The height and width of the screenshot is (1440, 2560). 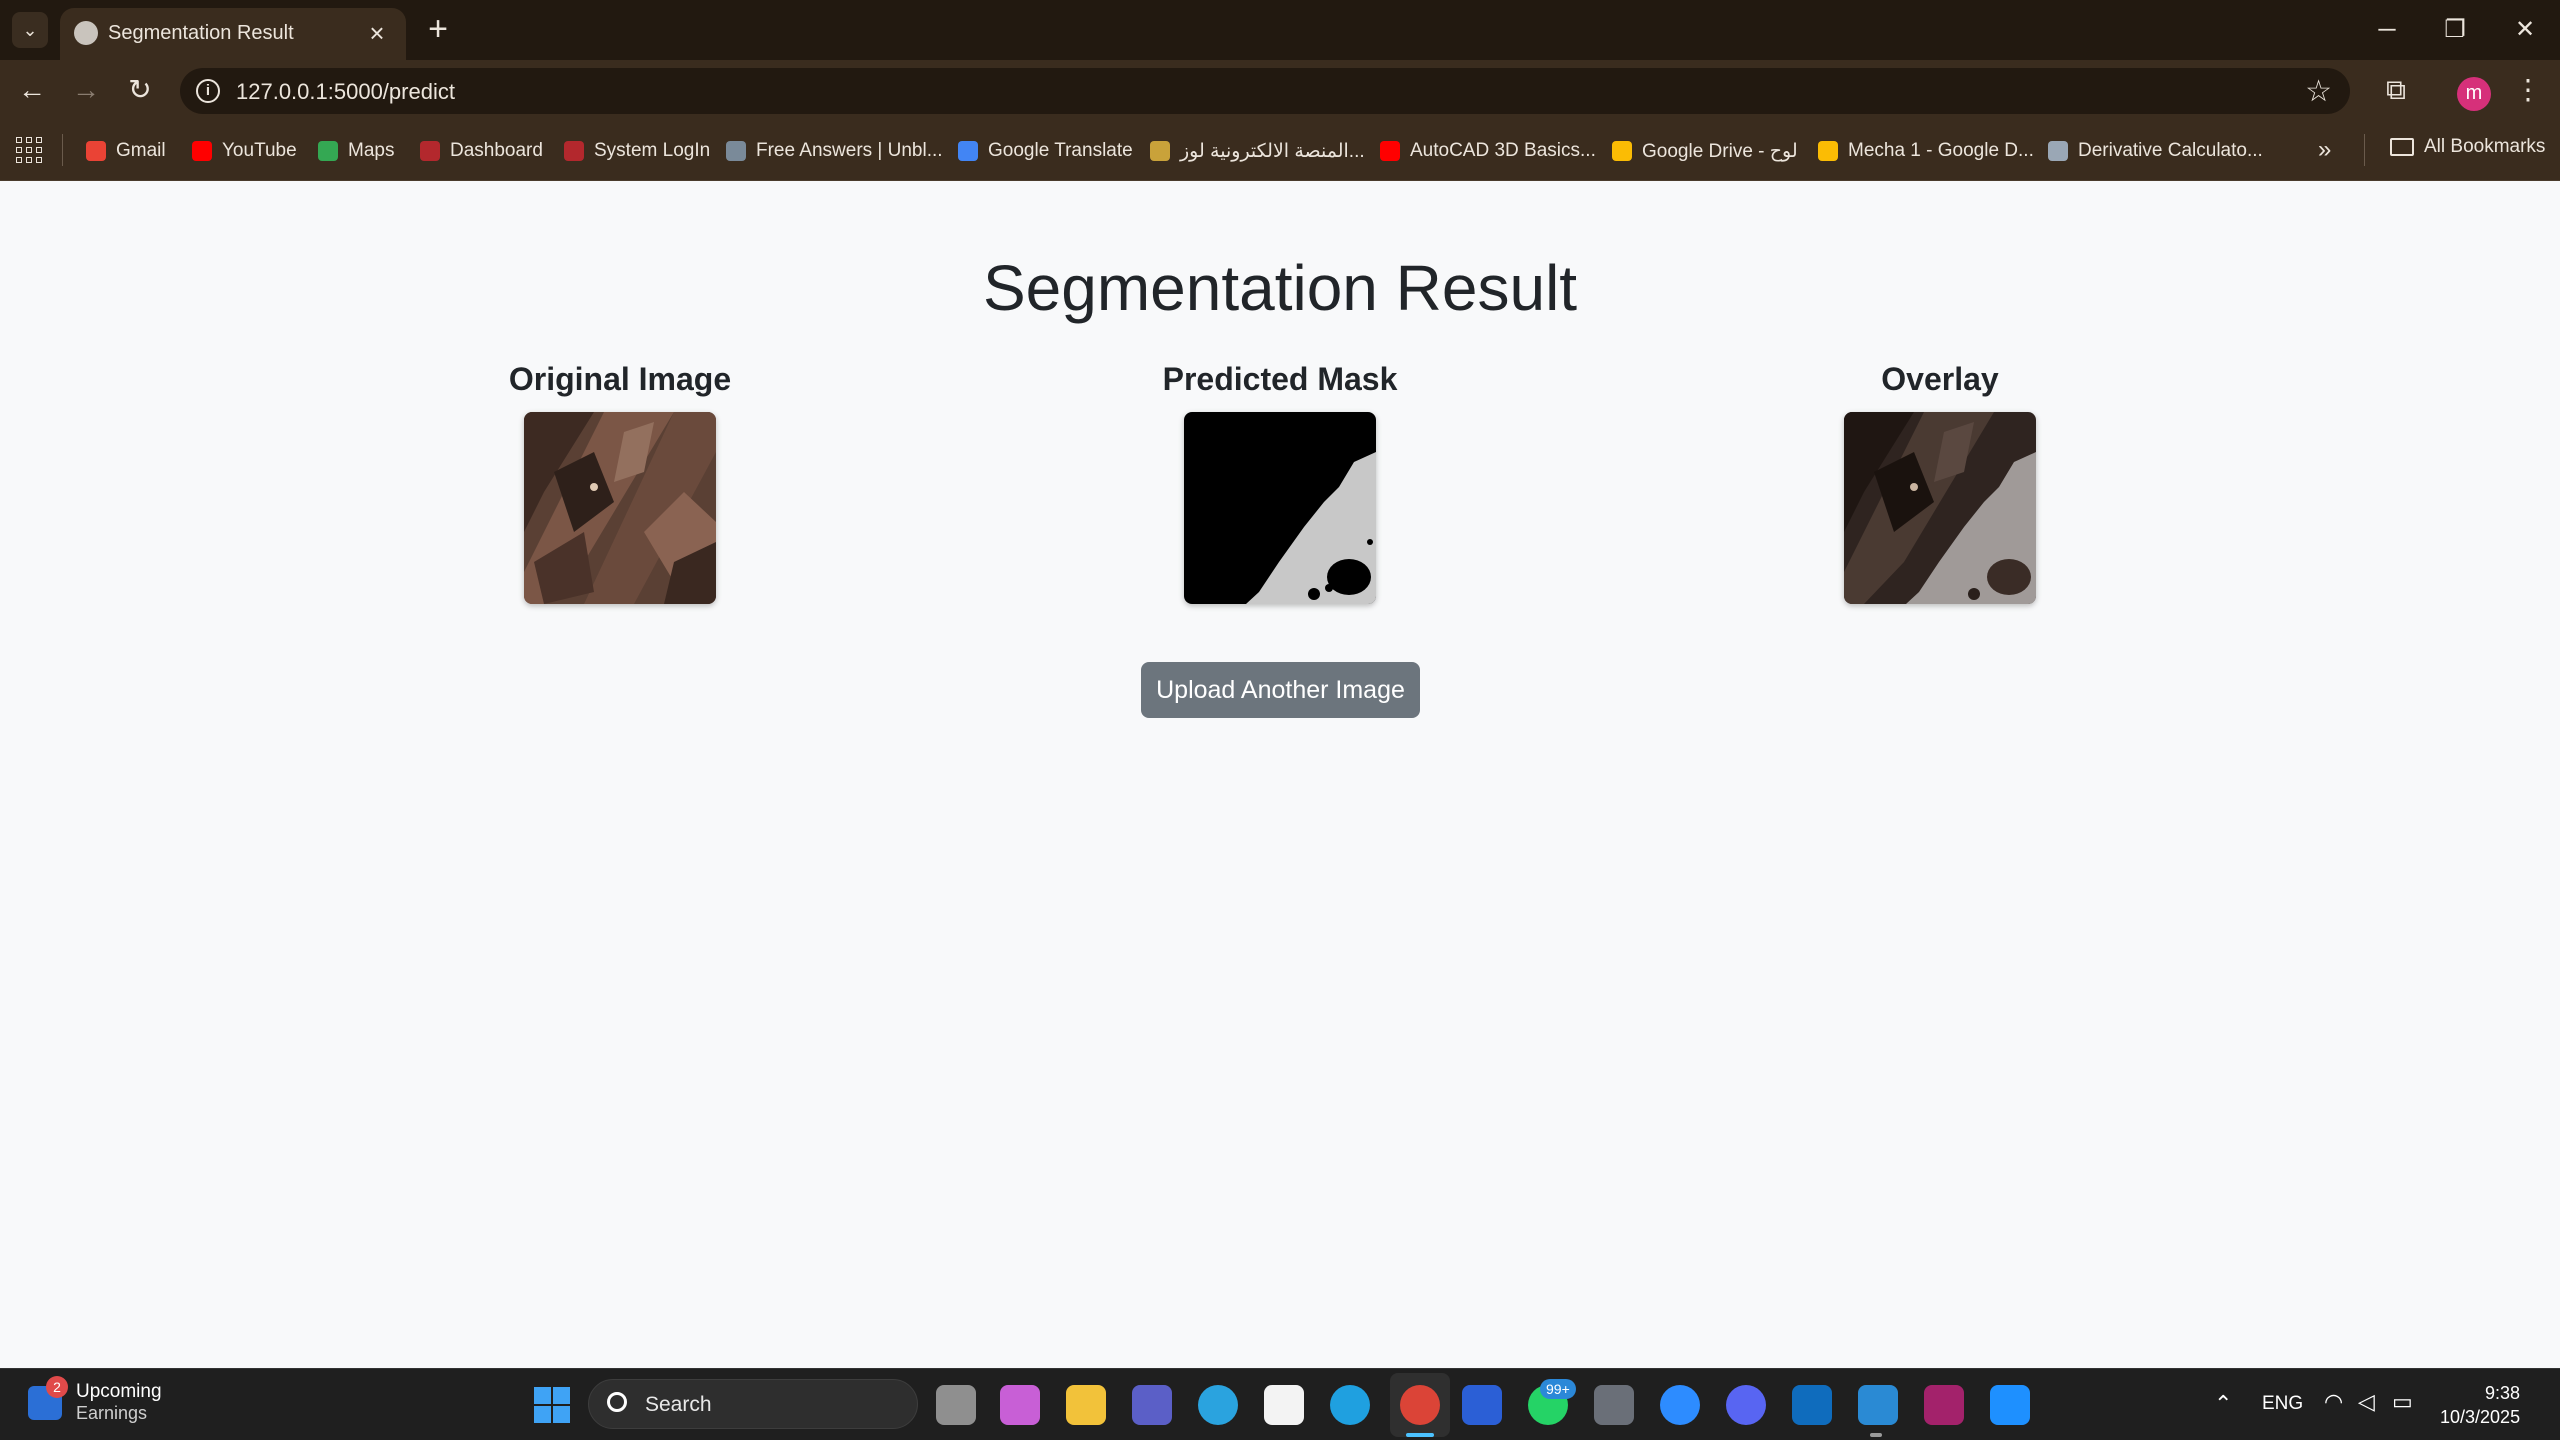 What do you see at coordinates (1482, 1405) in the screenshot?
I see `mathcad-icon` at bounding box center [1482, 1405].